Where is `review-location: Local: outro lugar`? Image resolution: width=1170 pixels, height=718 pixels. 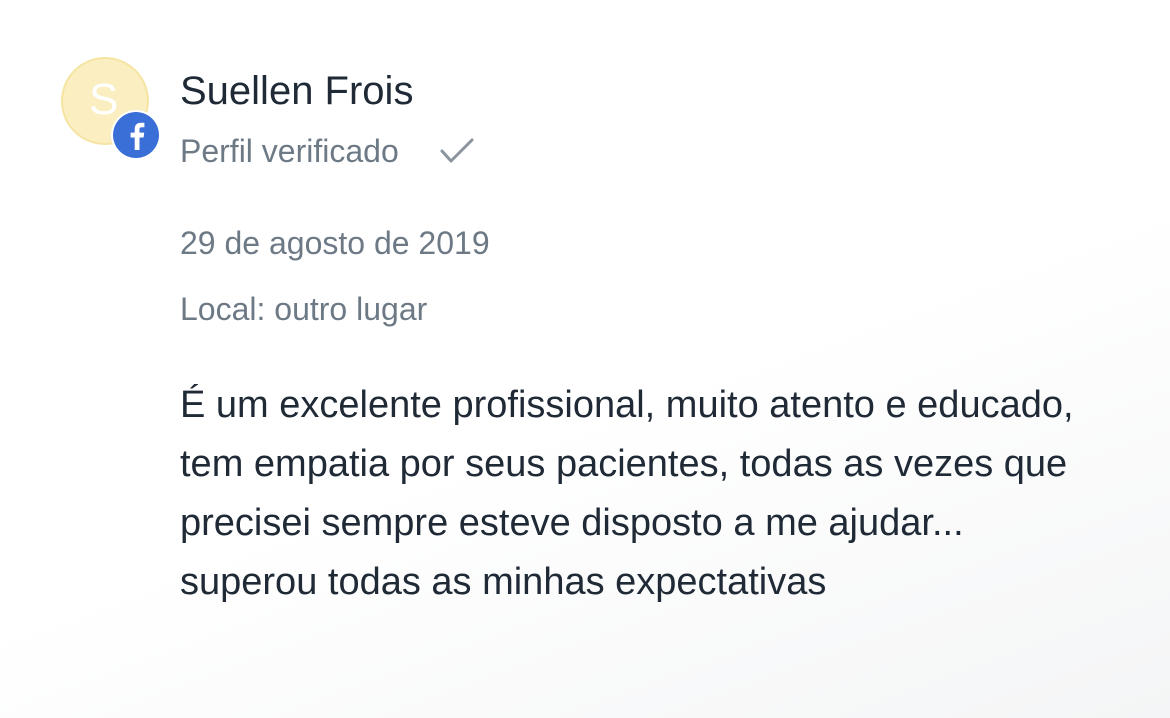
review-location: Local: outro lugar is located at coordinates (304, 309).